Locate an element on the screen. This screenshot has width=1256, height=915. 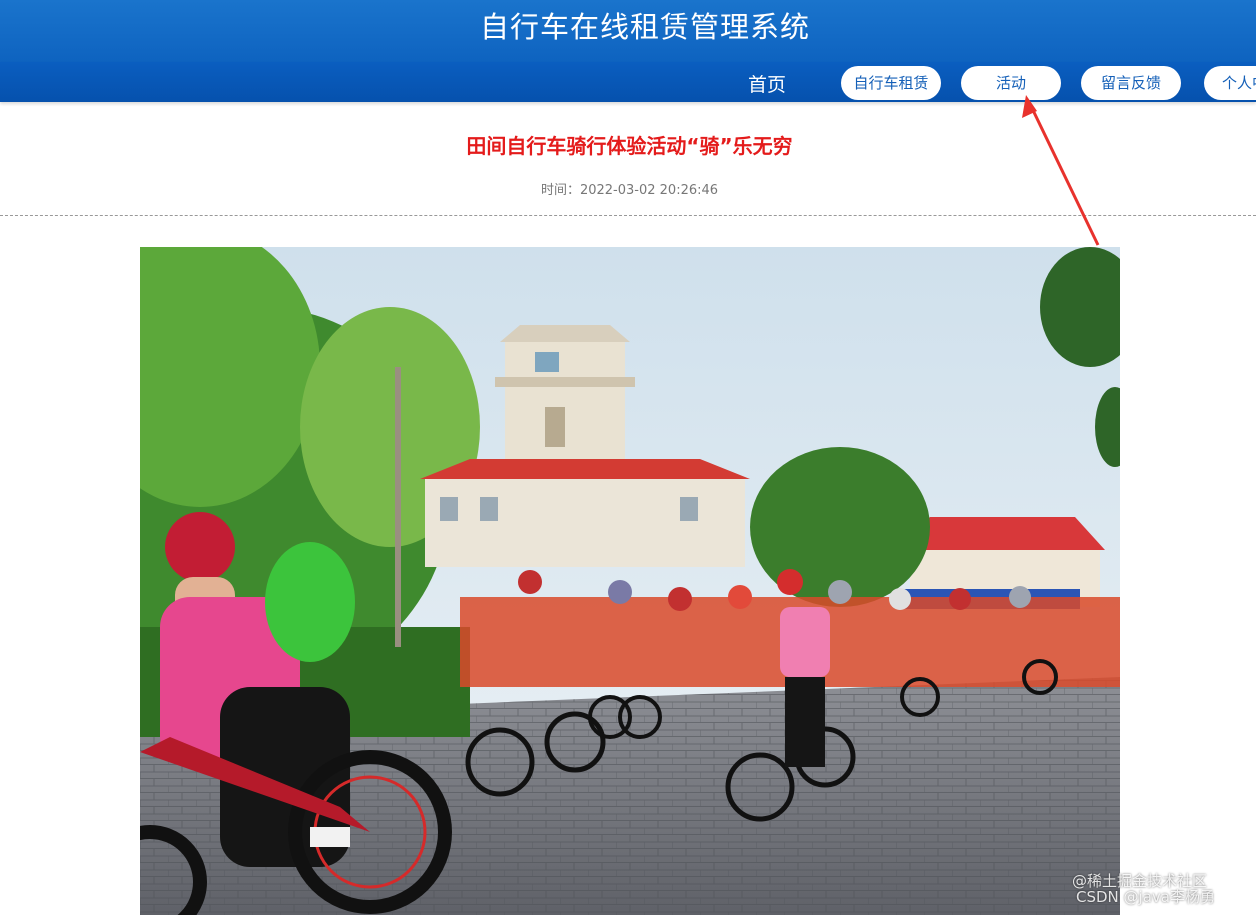
header-banner: 自行车在线租赁管理系统 is located at coordinates (628, 31).